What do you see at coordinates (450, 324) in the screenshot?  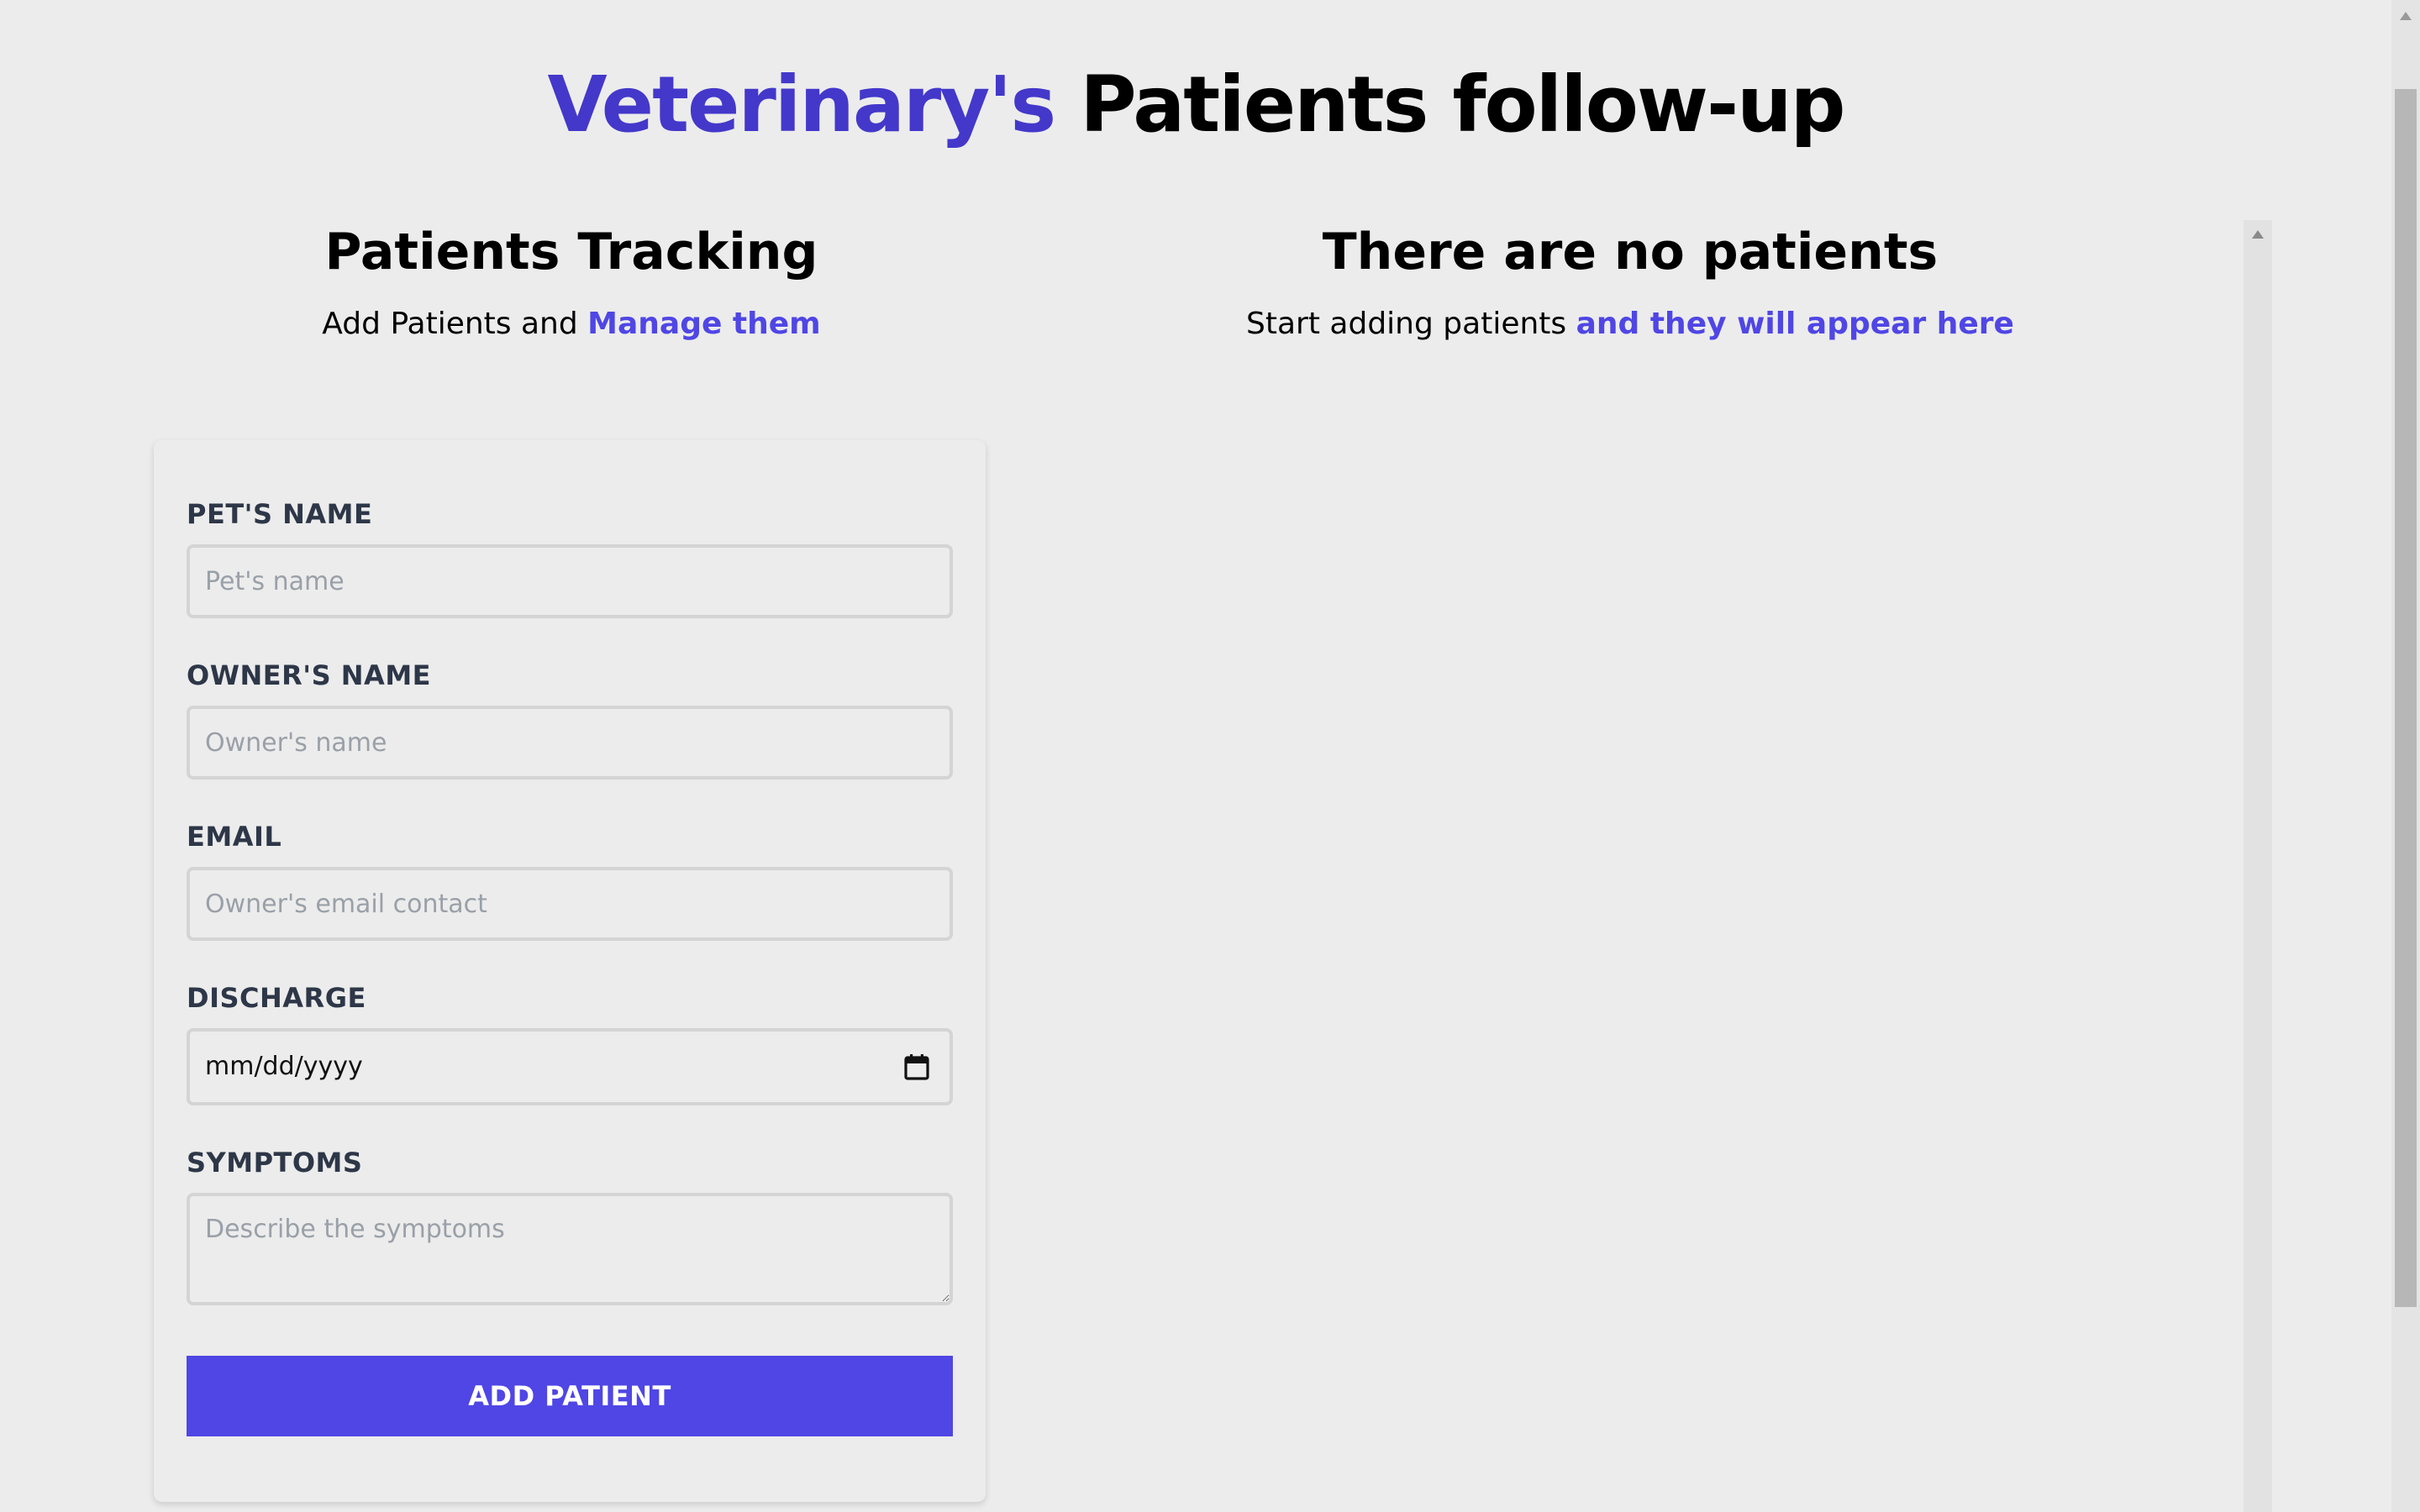 I see `tracking-subtitle-plain: Add Patients and` at bounding box center [450, 324].